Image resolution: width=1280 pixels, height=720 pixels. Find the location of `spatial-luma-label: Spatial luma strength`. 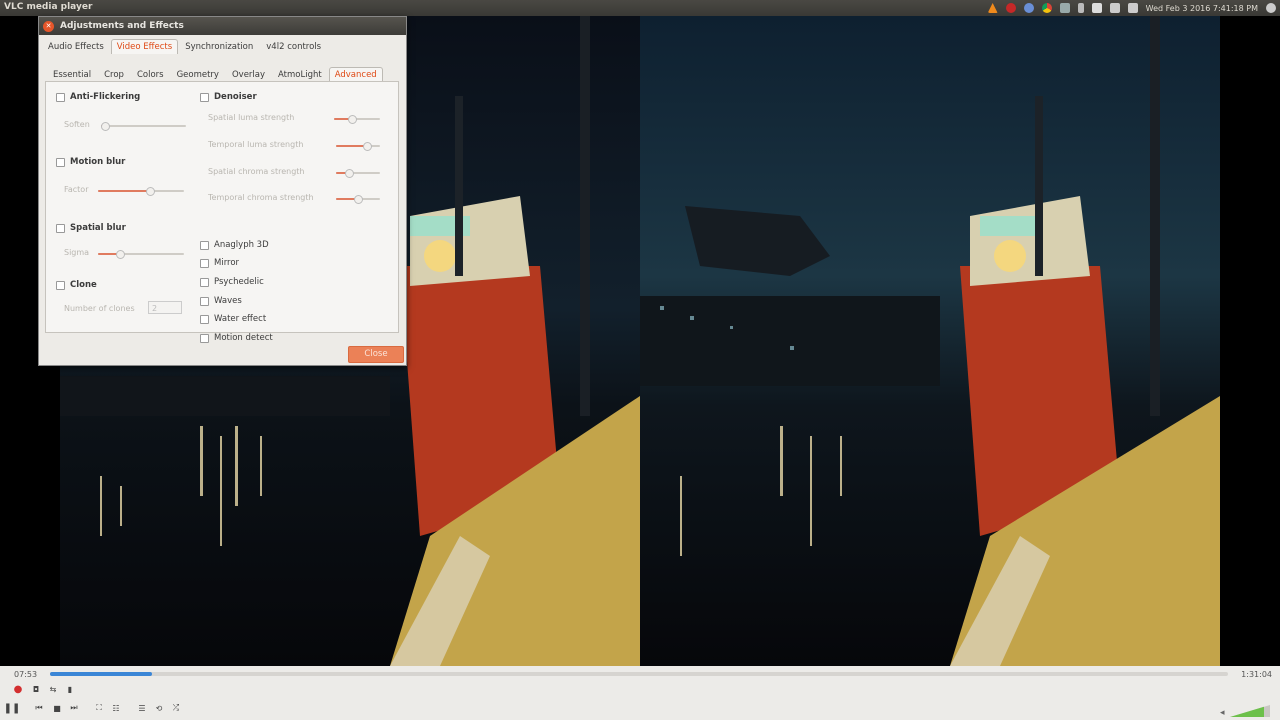

spatial-luma-label: Spatial luma strength is located at coordinates (251, 117).